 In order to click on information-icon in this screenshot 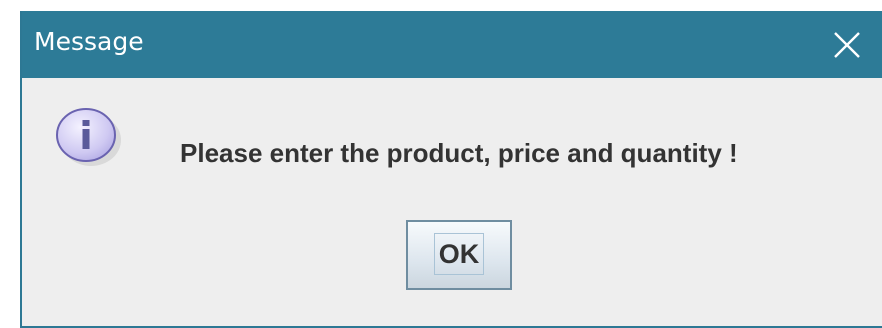, I will do `click(88, 135)`.